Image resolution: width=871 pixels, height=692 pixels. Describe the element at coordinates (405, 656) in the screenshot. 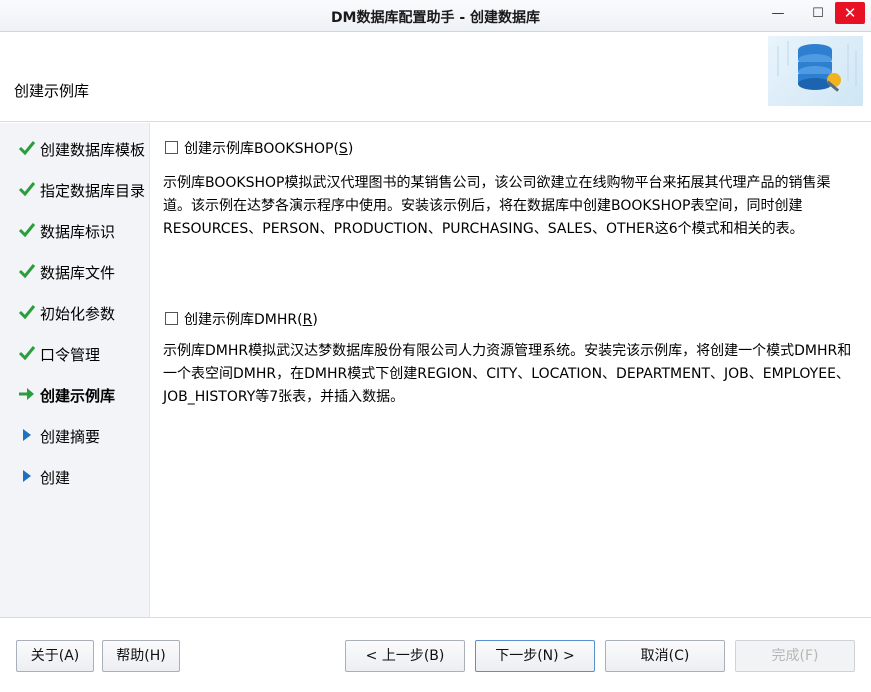

I see `back-button: < 上一步(B)` at that location.